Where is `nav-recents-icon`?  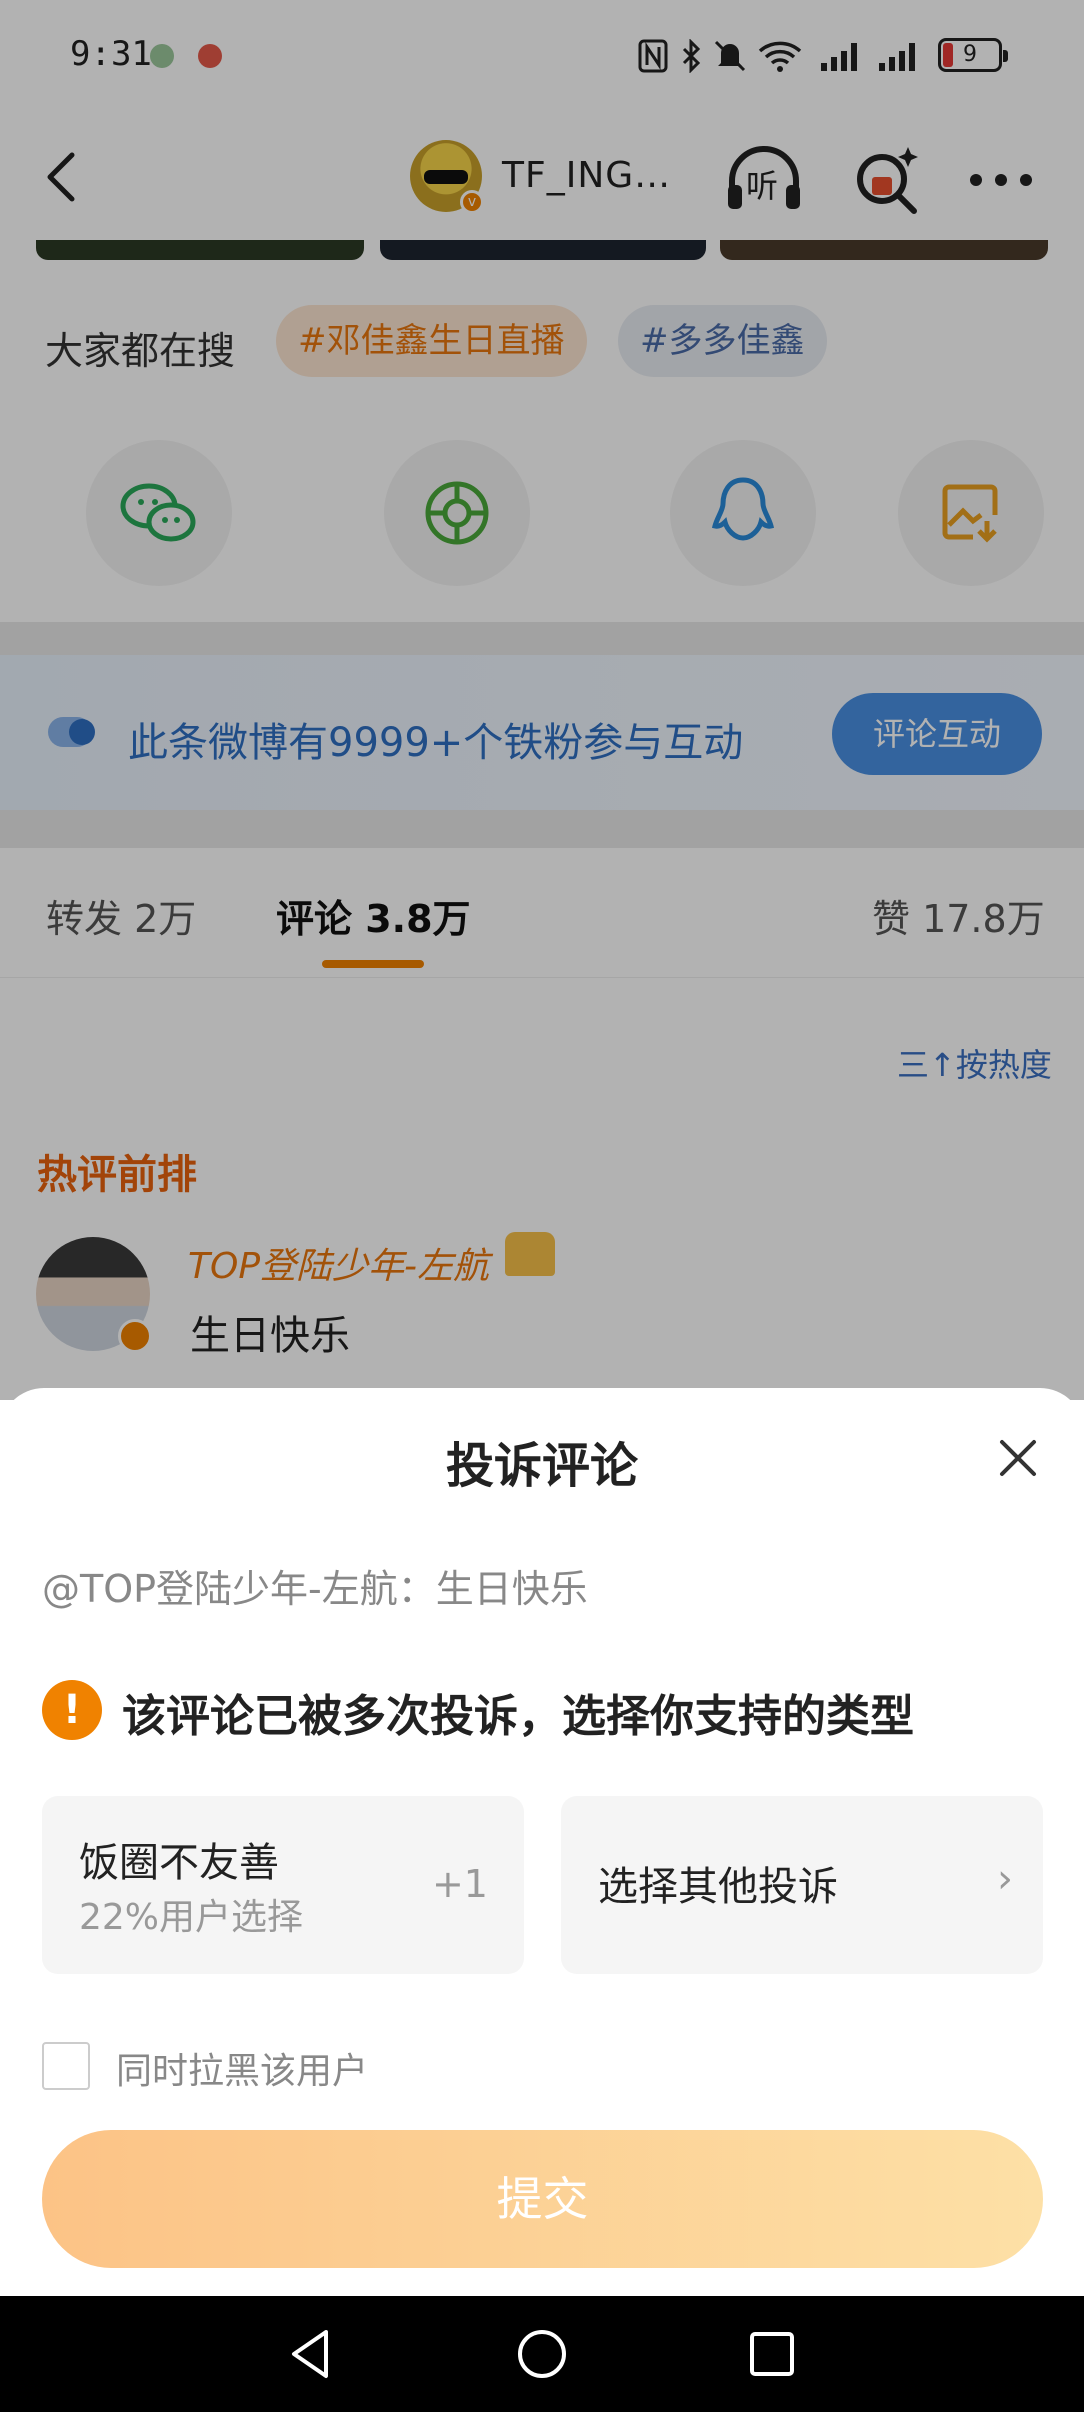 nav-recents-icon is located at coordinates (772, 2354).